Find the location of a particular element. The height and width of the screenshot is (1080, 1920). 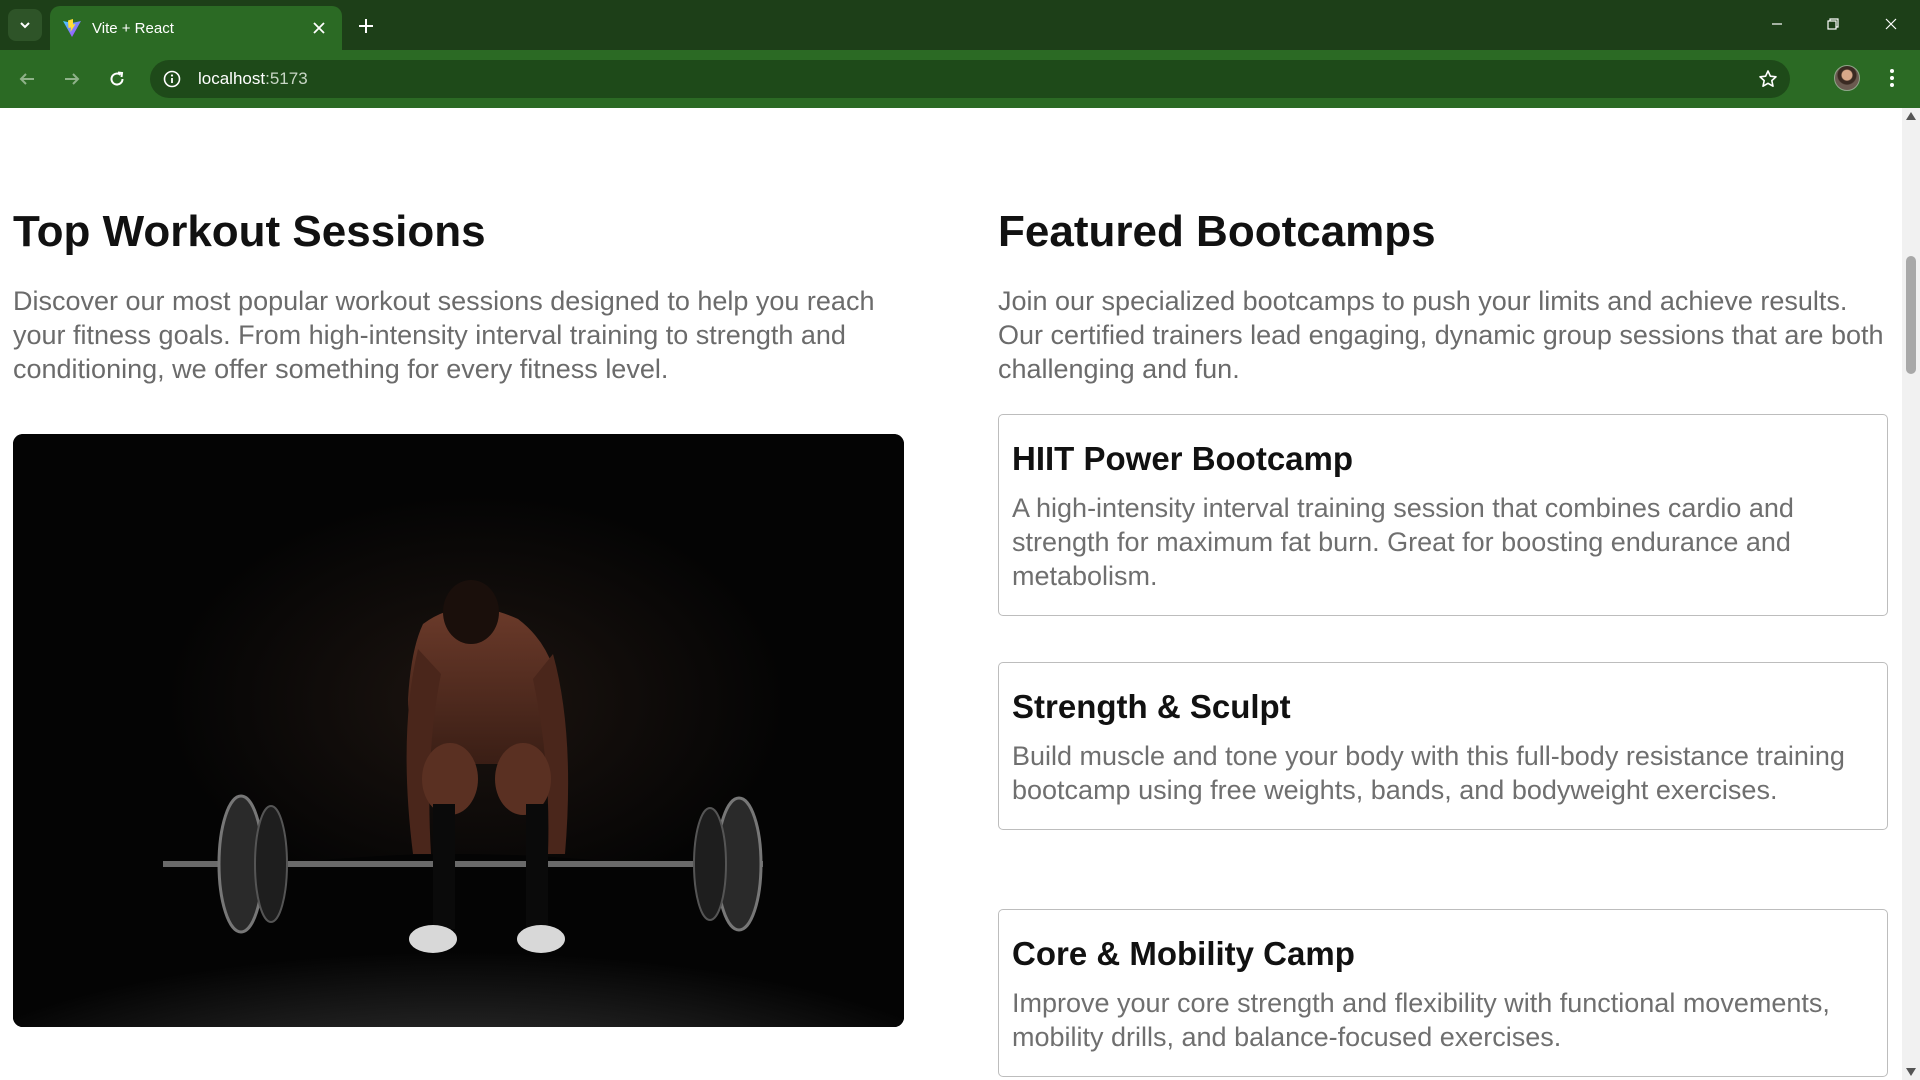

arrow-right-icon is located at coordinates (72, 79).